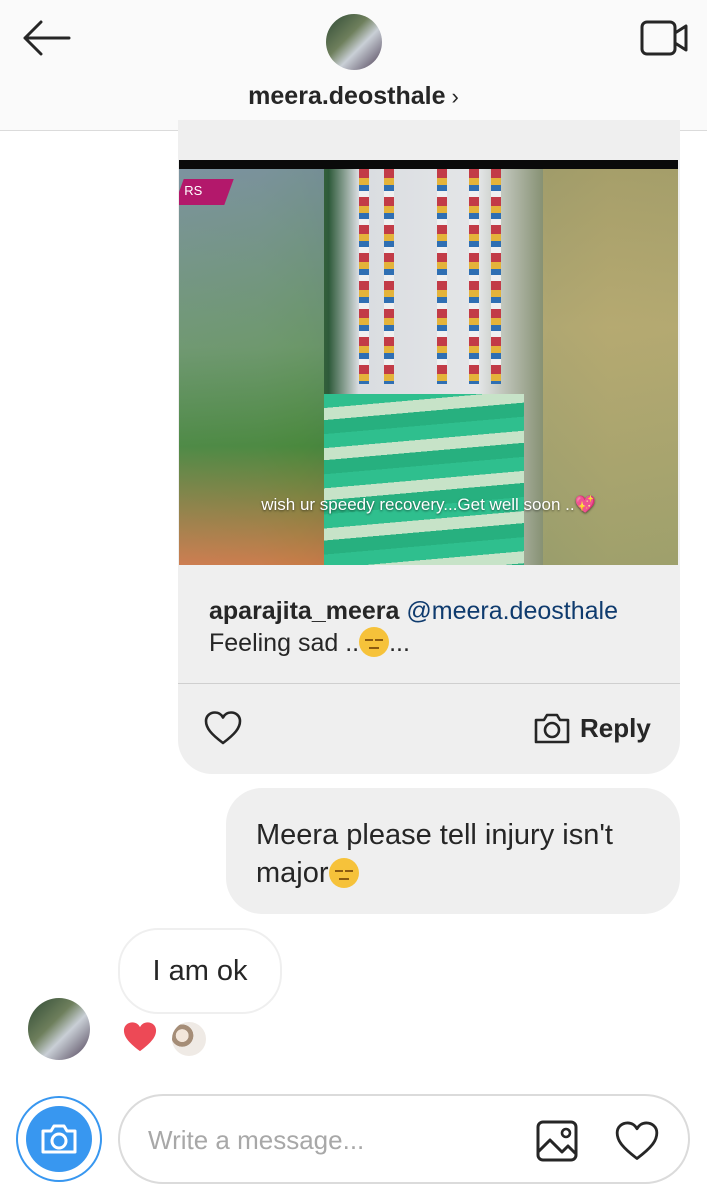 The height and width of the screenshot is (1200, 707). I want to click on camera-outline-icon, so click(552, 728).